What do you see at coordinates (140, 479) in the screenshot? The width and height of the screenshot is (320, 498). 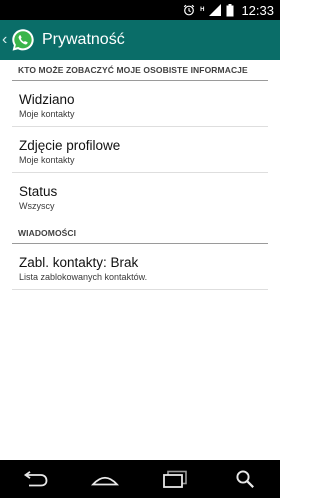 I see `navigation-bar` at bounding box center [140, 479].